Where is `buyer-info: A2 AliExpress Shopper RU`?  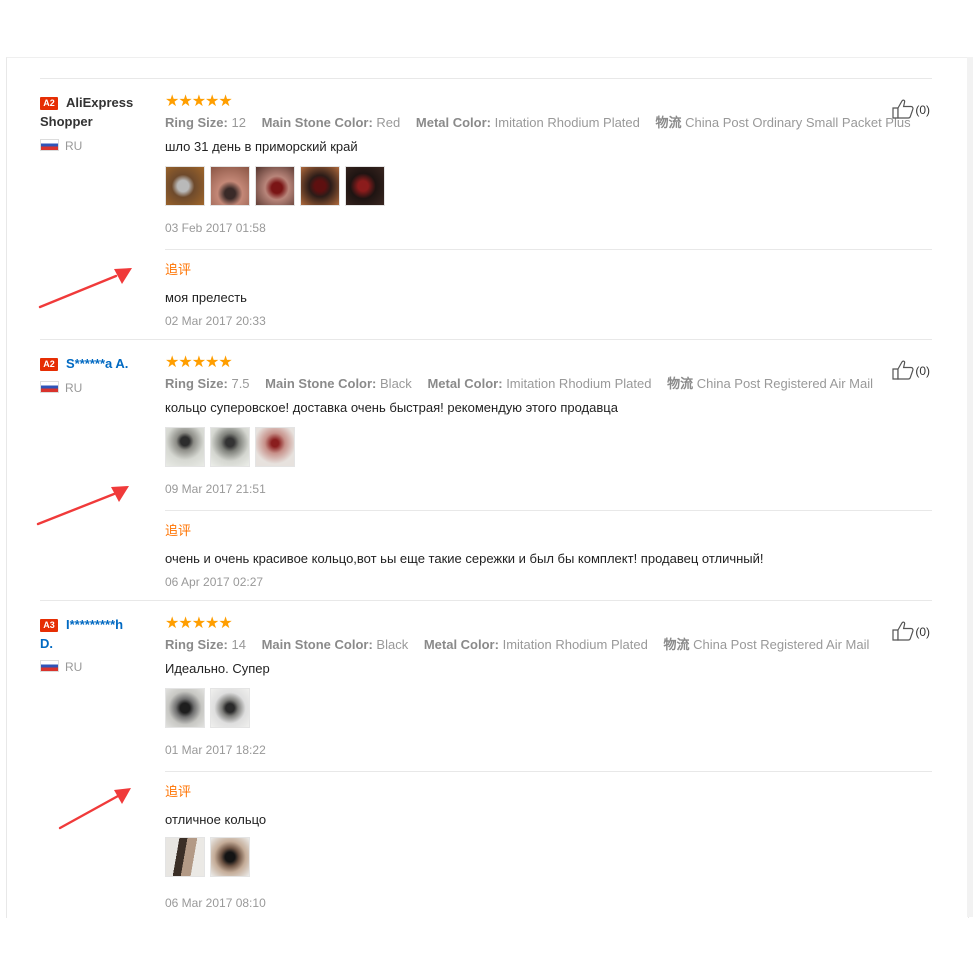
buyer-info: A2 AliExpress Shopper RU is located at coordinates (99, 123).